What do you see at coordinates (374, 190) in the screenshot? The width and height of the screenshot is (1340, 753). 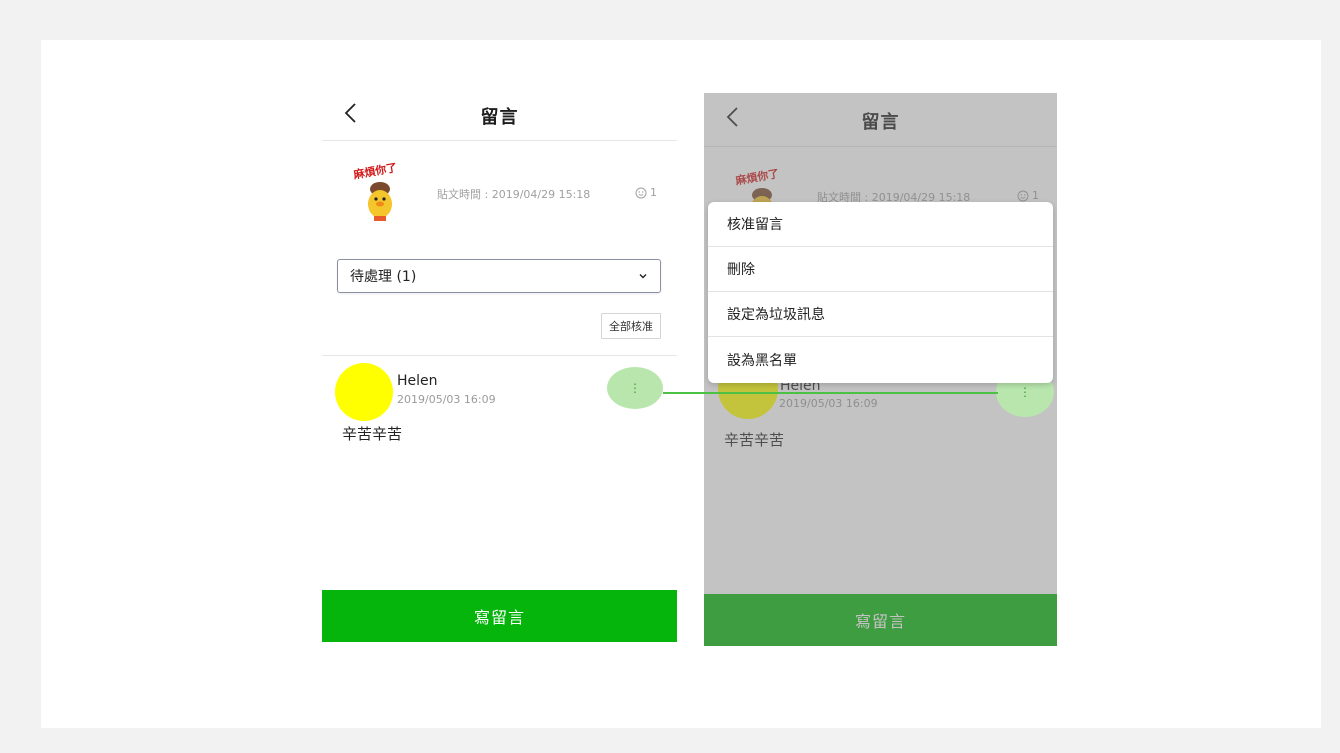 I see `sticker-image: 麻煩你了` at bounding box center [374, 190].